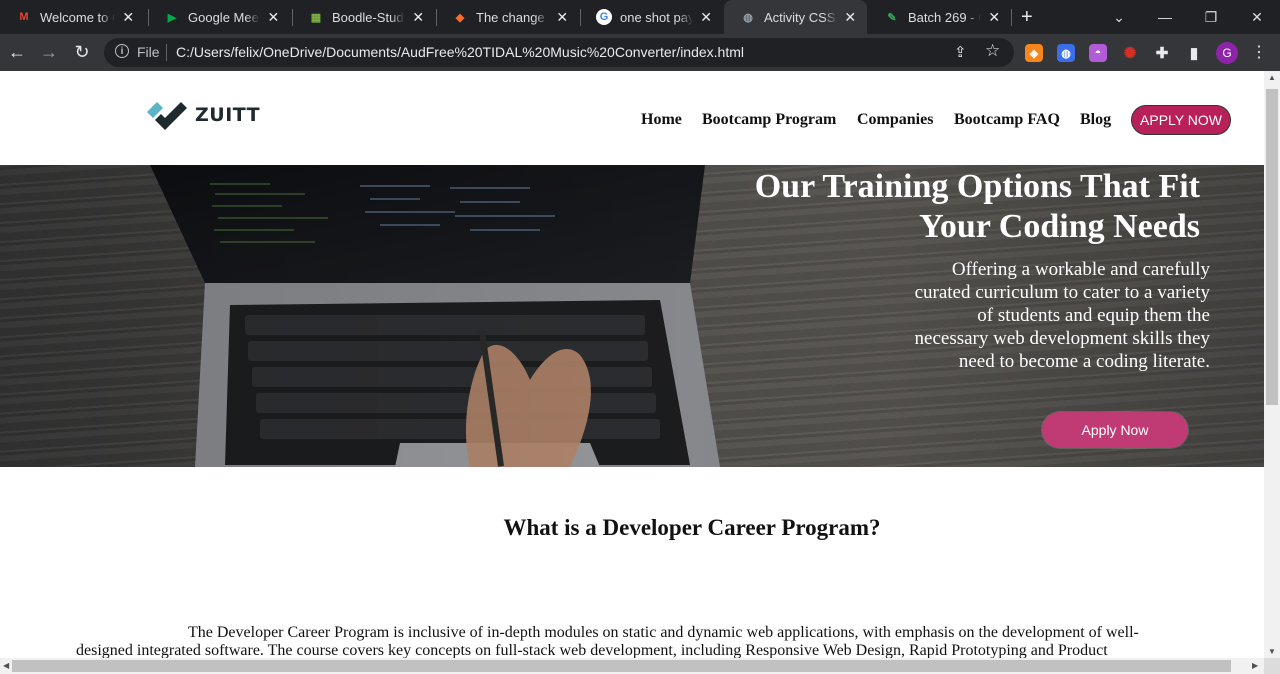 The width and height of the screenshot is (1280, 674). I want to click on menu-icon: ⋮, so click(1259, 52).